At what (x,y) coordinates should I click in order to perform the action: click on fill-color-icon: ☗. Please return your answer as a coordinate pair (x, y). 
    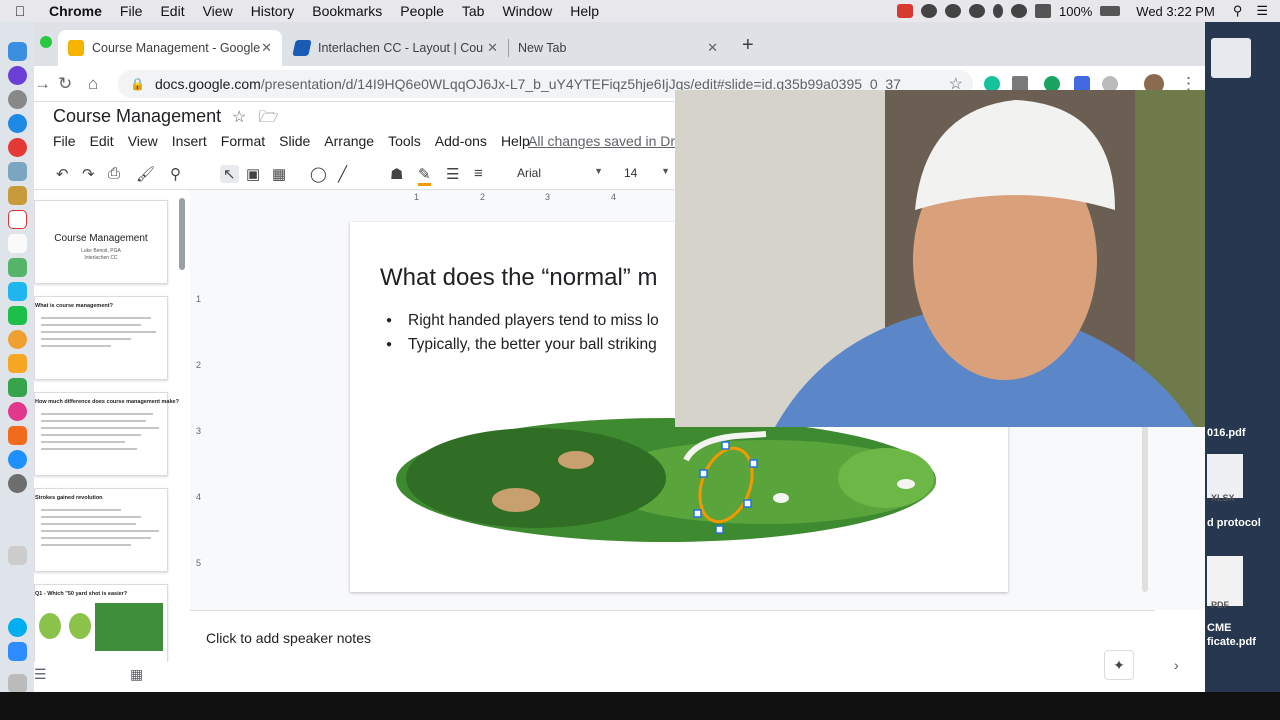
    Looking at the image, I should click on (396, 174).